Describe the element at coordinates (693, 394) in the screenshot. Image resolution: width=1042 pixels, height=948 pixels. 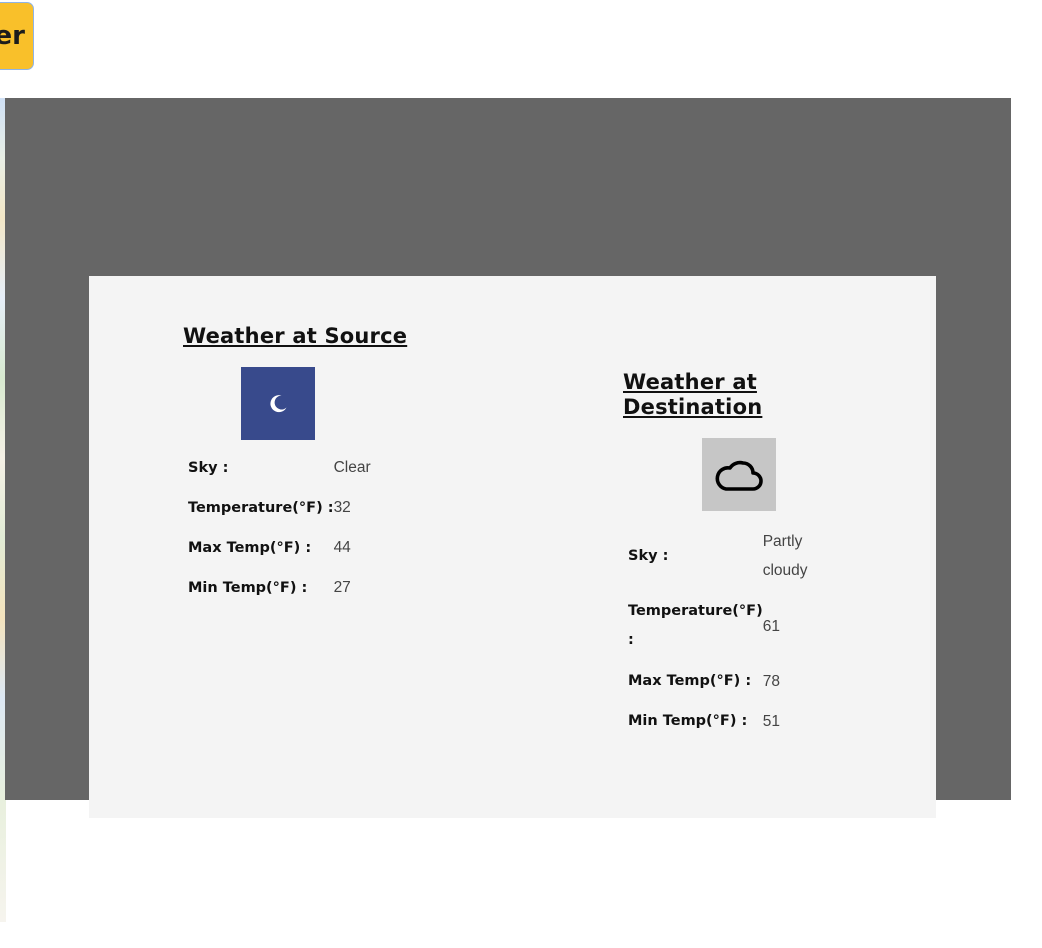
I see `destination-weather-title: Weather at Destination` at that location.